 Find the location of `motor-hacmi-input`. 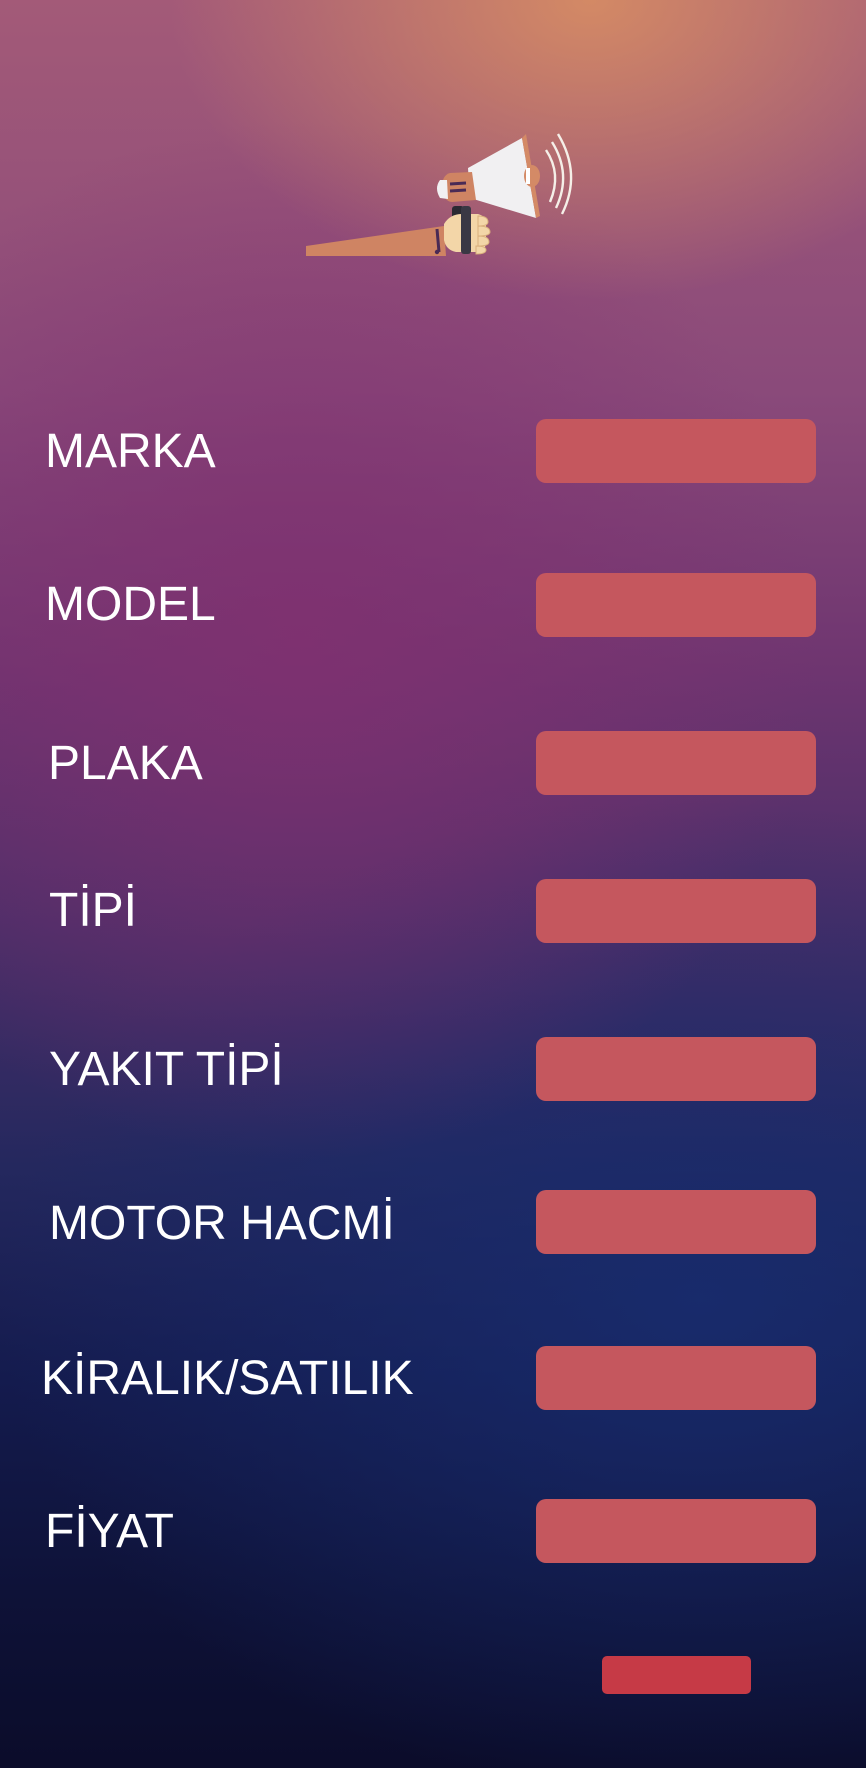

motor-hacmi-input is located at coordinates (676, 1222).